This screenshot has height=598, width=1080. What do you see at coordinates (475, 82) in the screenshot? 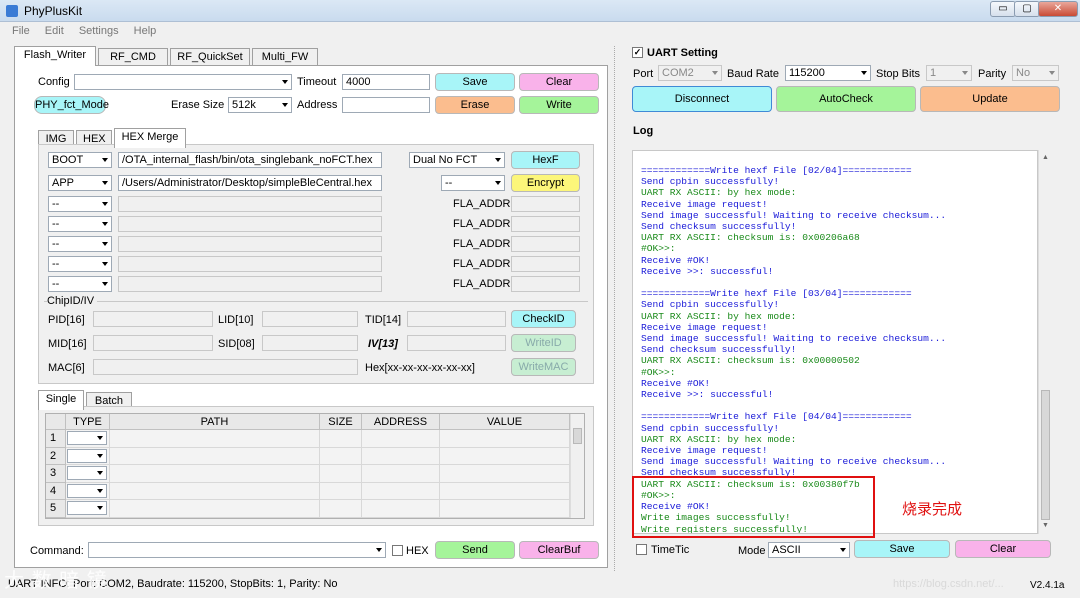
I see `save-config-button: Save` at bounding box center [475, 82].